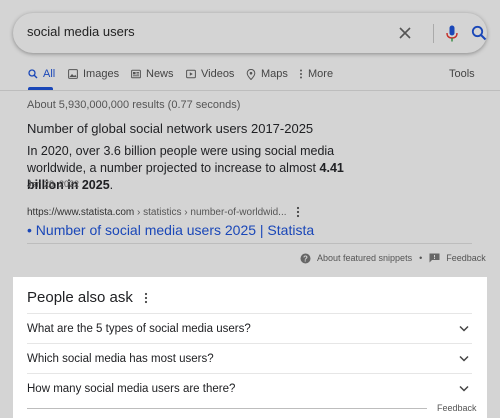 The height and width of the screenshot is (418, 500). I want to click on result-divider, so click(249, 243).